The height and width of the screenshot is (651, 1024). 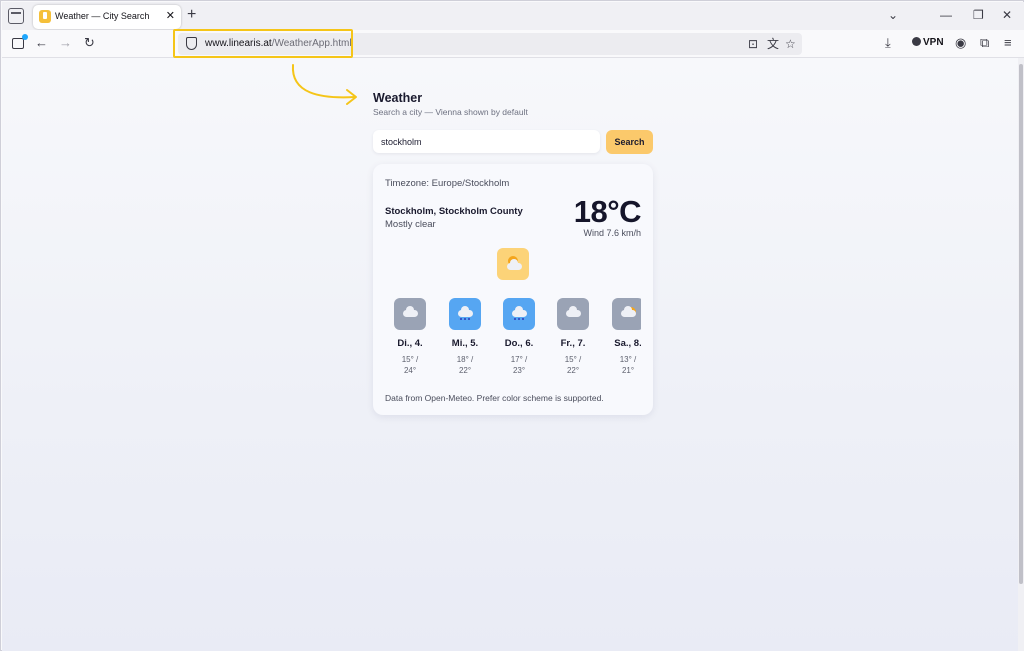 What do you see at coordinates (916, 41) in the screenshot?
I see `vpn-icon` at bounding box center [916, 41].